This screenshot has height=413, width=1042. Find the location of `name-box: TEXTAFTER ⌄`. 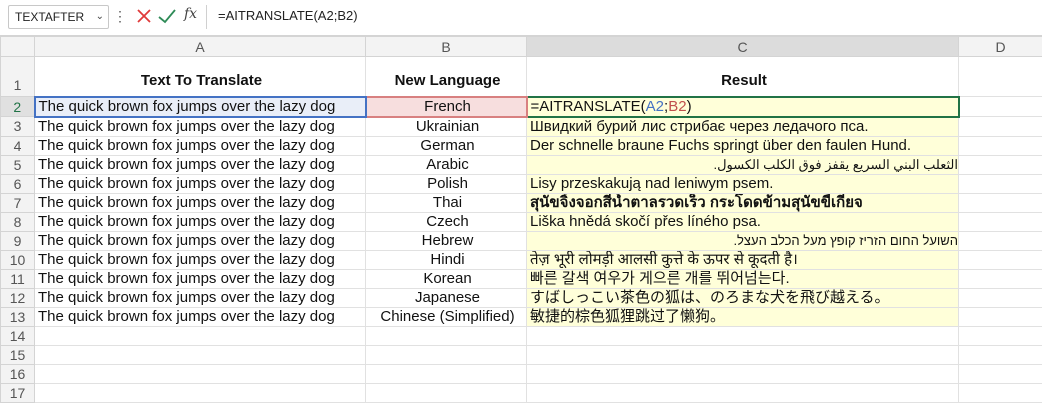

name-box: TEXTAFTER ⌄ is located at coordinates (58, 17).